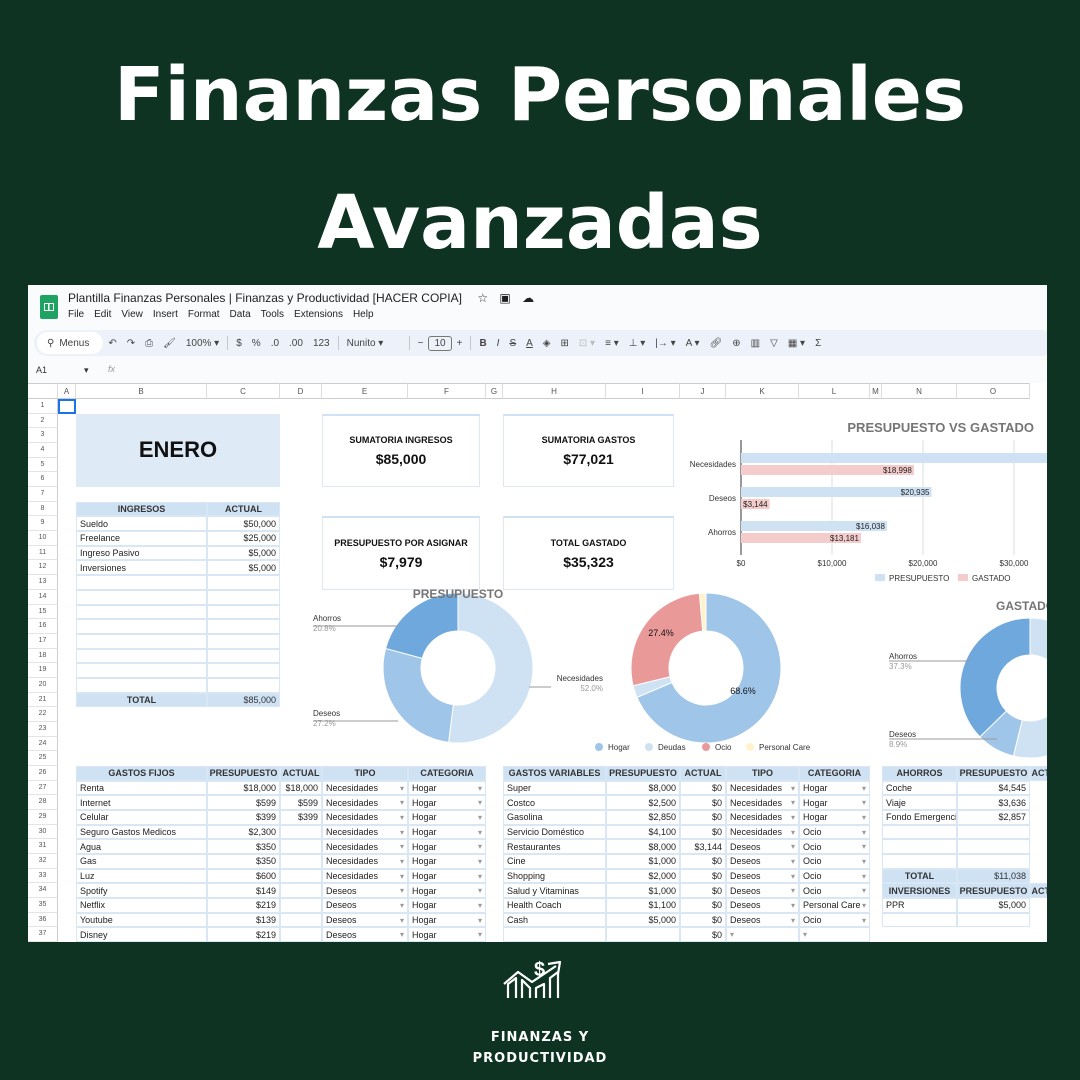  Describe the element at coordinates (141, 538) in the screenshot. I see `ingreso-name: Freelance` at that location.